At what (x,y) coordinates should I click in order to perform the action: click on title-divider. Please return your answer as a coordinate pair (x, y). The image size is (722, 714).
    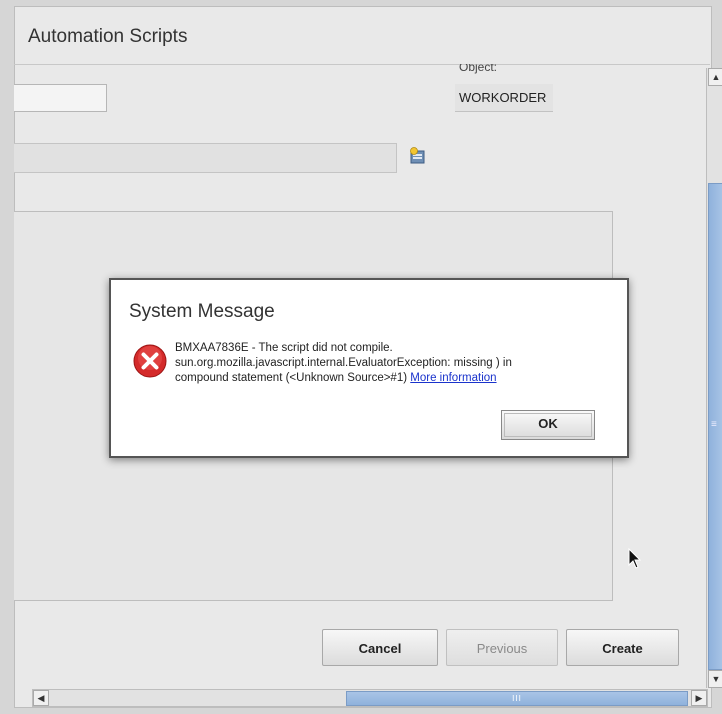
    Looking at the image, I should click on (362, 64).